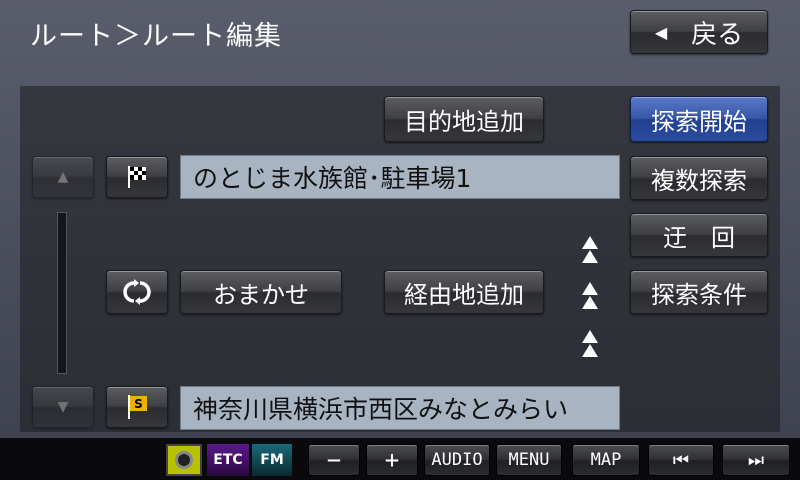  Describe the element at coordinates (457, 460) in the screenshot. I see `audio-button: AUDIO` at that location.